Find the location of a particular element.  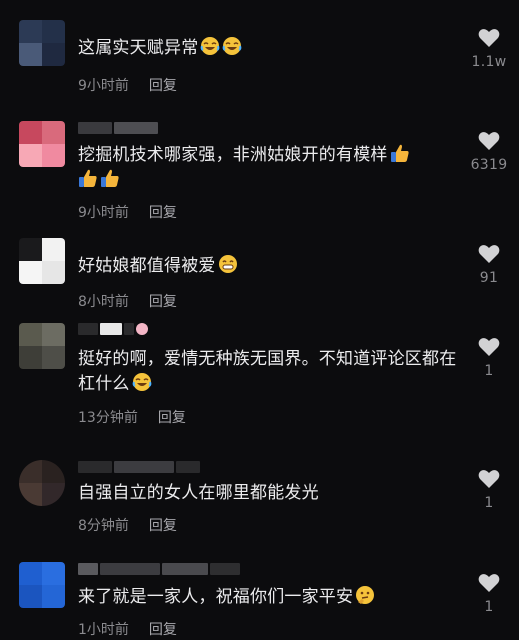

comment-text-content: 自强自立的女人在哪里都能发光 is located at coordinates (198, 493).